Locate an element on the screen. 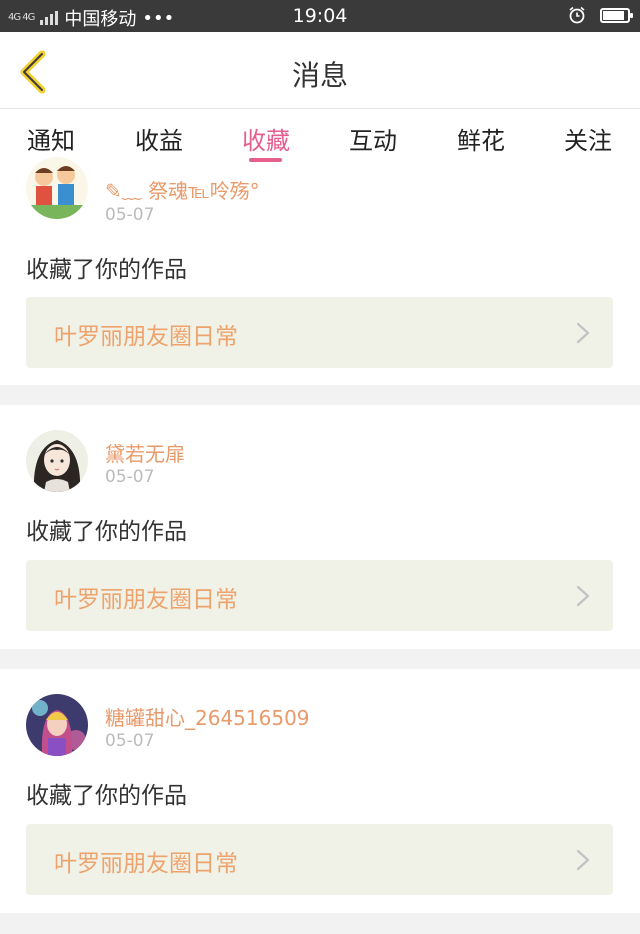 The image size is (640, 934). page-title: 消息 is located at coordinates (319, 75).